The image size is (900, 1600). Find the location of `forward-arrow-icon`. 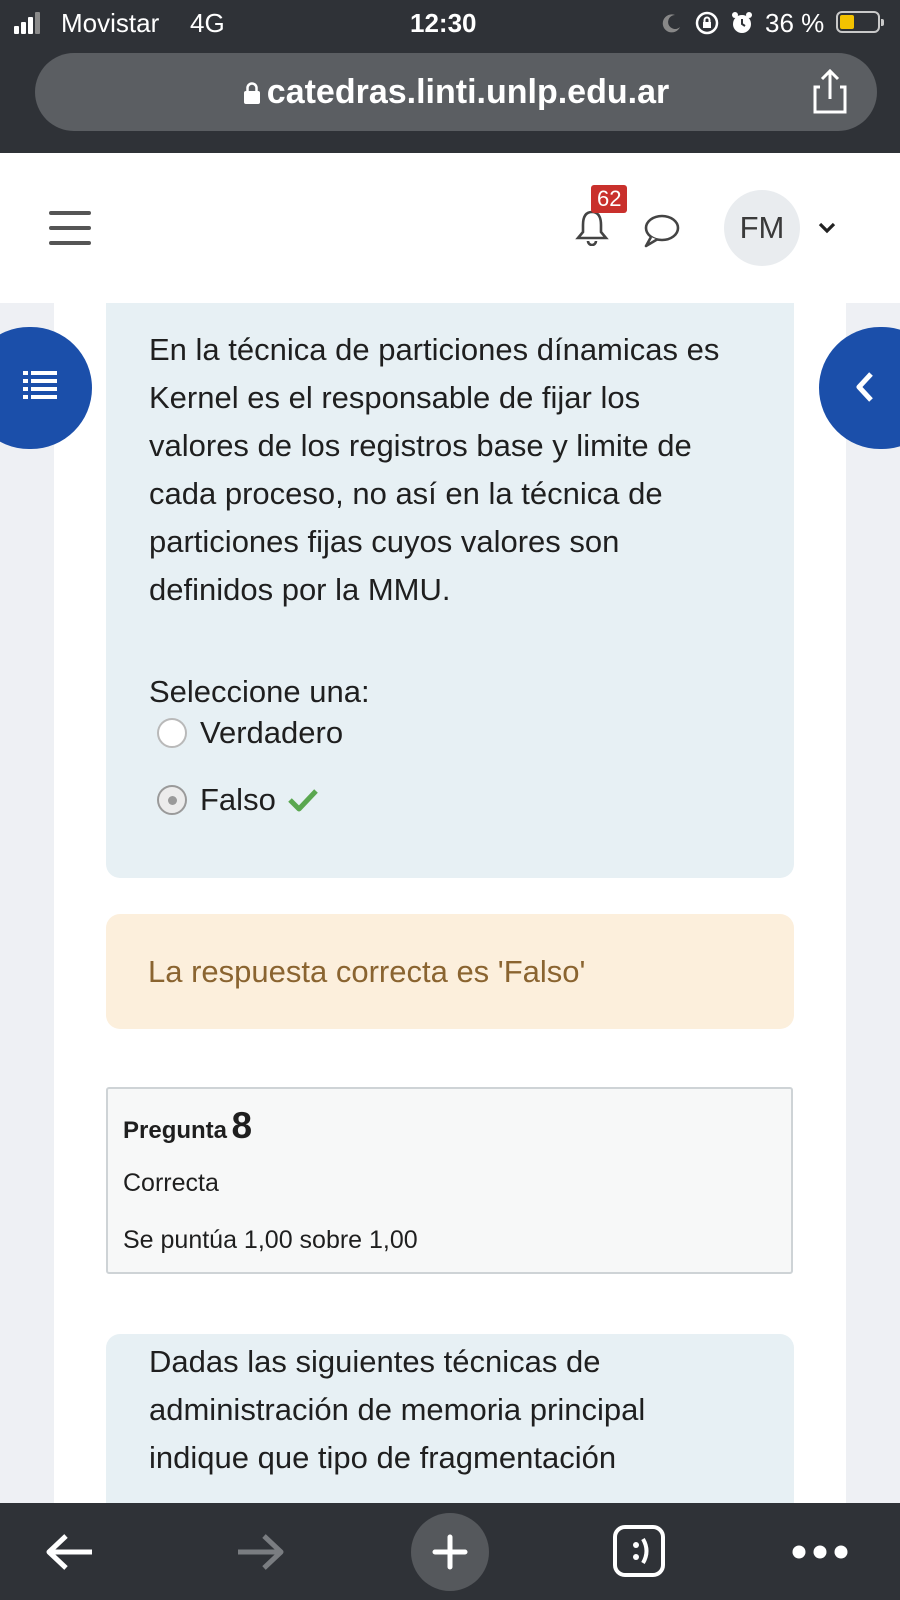

forward-arrow-icon is located at coordinates (260, 1552).